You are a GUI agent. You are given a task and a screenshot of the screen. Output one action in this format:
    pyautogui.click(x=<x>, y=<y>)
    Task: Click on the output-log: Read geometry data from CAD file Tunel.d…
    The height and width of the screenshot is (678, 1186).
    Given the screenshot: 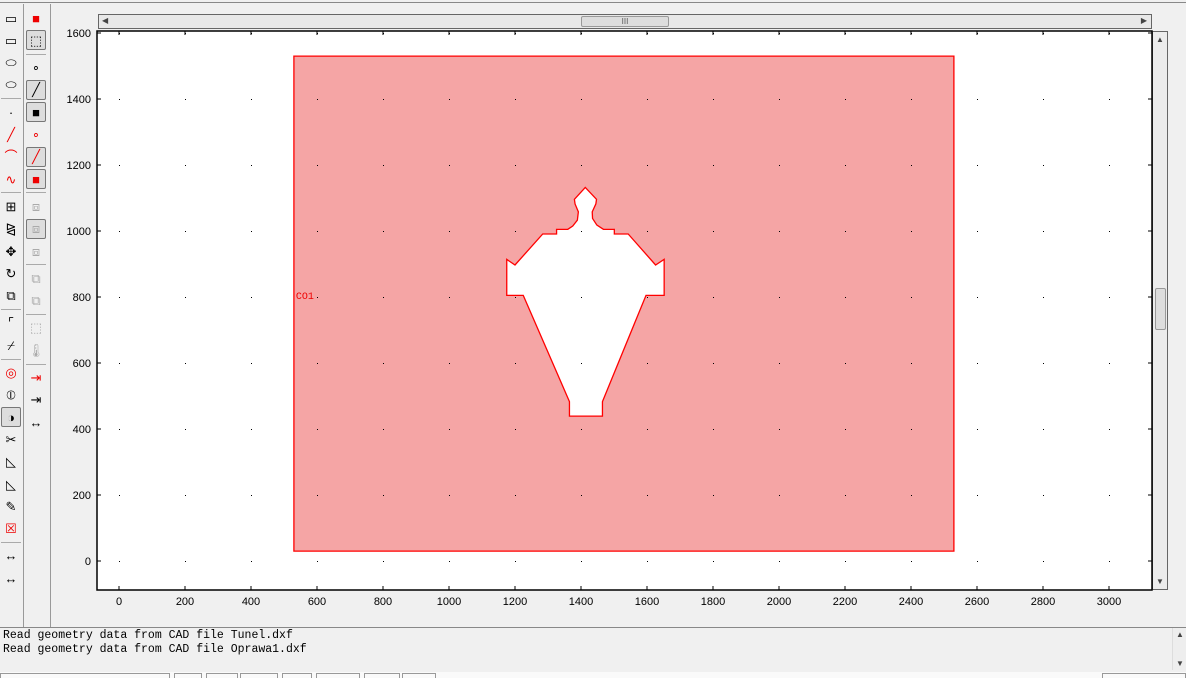 What is the action you would take?
    pyautogui.click(x=593, y=648)
    